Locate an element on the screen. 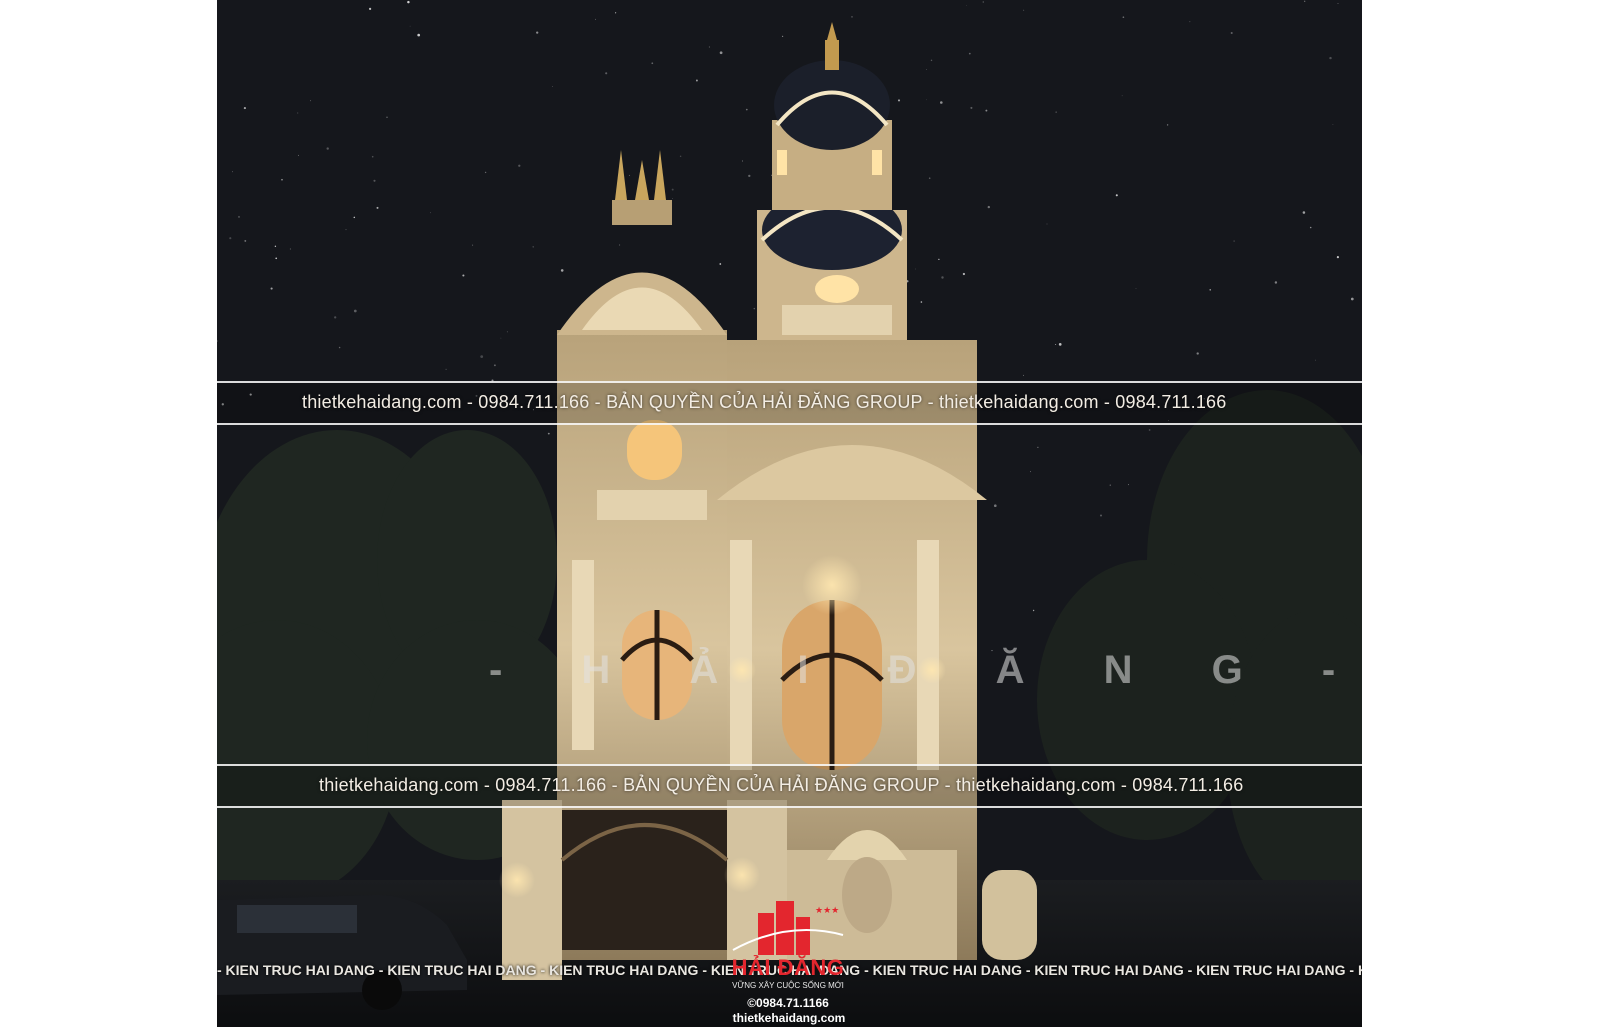  logo-phone: ©0984.71.1166 is located at coordinates (788, 1003).